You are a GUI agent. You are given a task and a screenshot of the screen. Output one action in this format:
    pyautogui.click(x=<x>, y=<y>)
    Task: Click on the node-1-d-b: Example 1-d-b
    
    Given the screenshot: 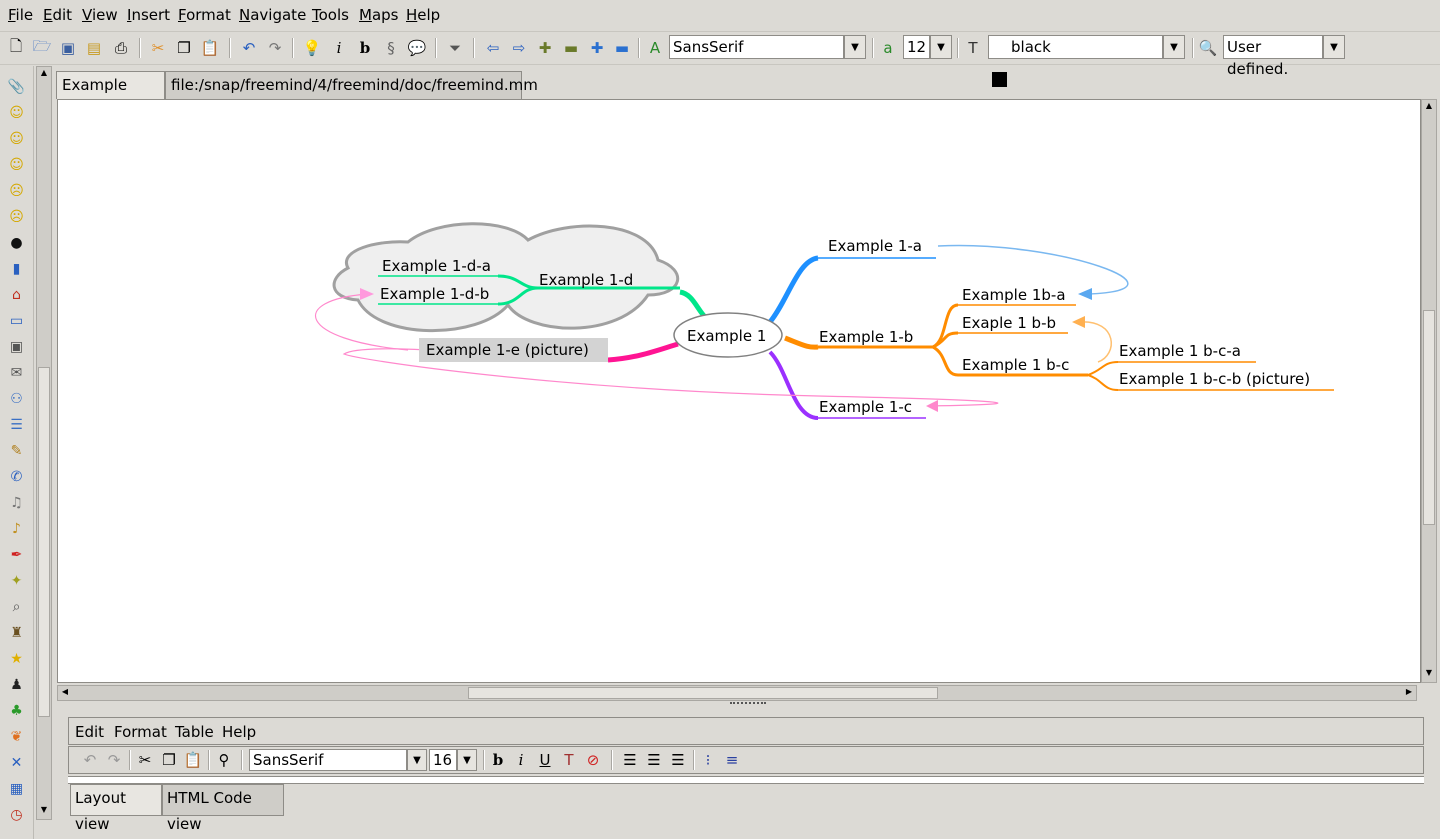 What is the action you would take?
    pyautogui.click(x=434, y=294)
    